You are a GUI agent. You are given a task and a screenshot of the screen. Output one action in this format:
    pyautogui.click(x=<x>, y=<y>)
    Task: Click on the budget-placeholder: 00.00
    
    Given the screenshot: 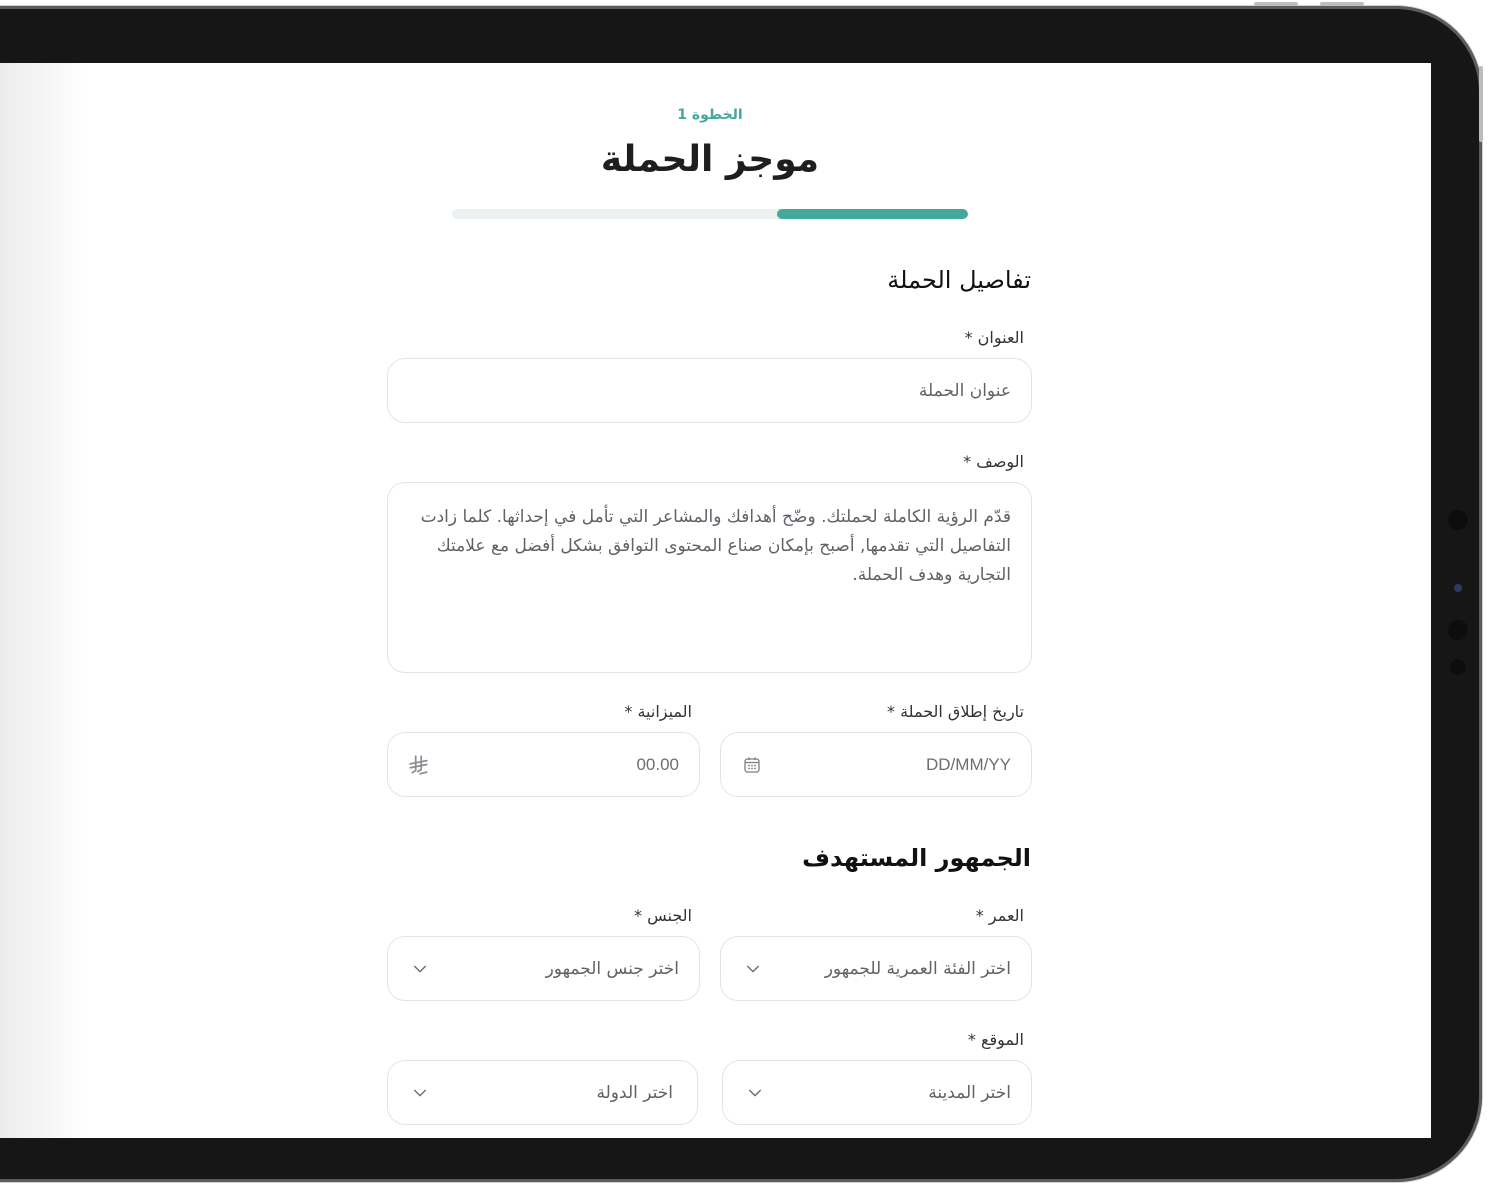 What is the action you would take?
    pyautogui.click(x=657, y=764)
    